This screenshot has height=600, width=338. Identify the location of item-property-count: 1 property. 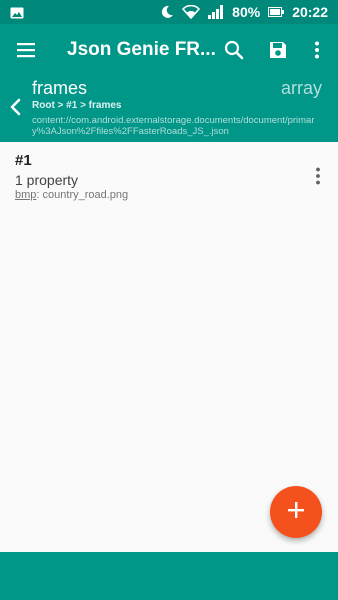
(47, 180).